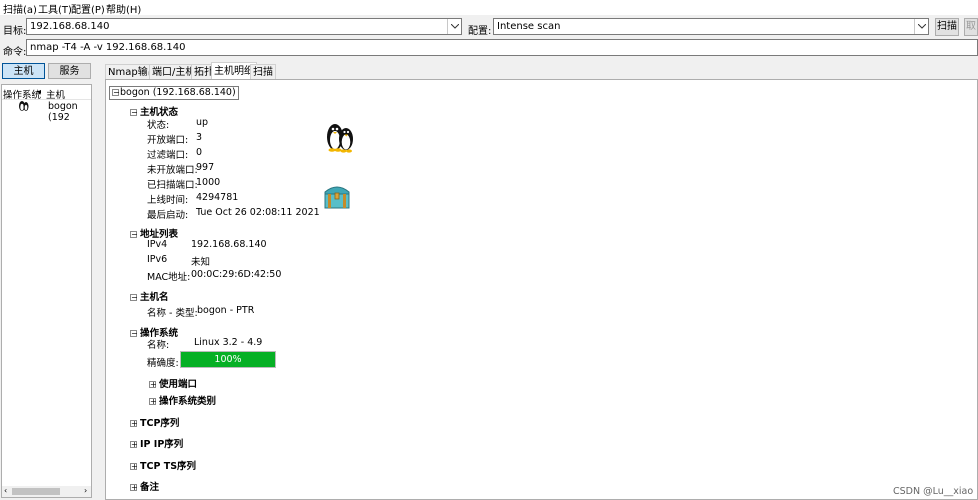 The image size is (978, 500). I want to click on services-tab-button: 服务, so click(69, 71).